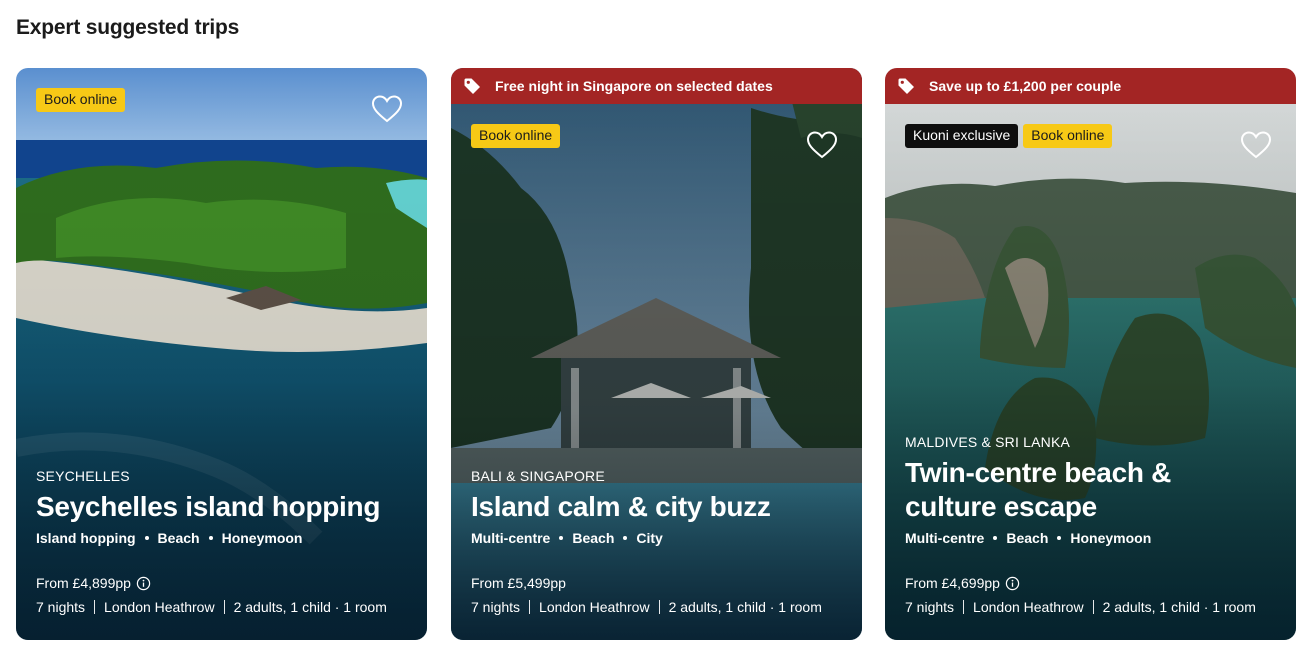 The image size is (1312, 656). I want to click on promo-banner: Save up to £1,200 per couple, so click(1090, 86).